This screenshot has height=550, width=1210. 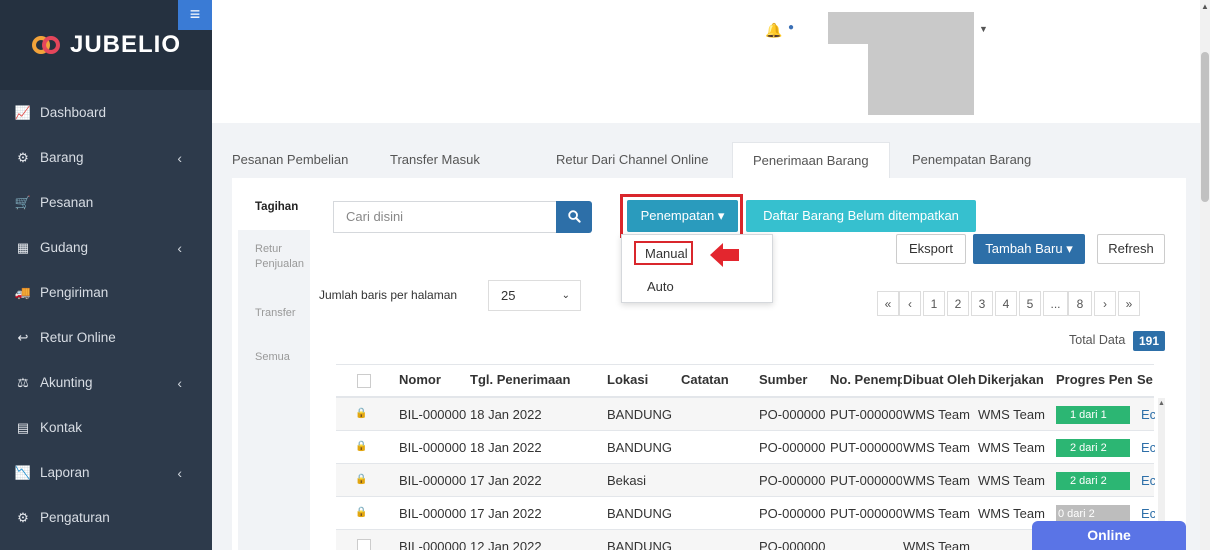 I want to click on notification-bell-icon: 🔔, so click(x=773, y=30).